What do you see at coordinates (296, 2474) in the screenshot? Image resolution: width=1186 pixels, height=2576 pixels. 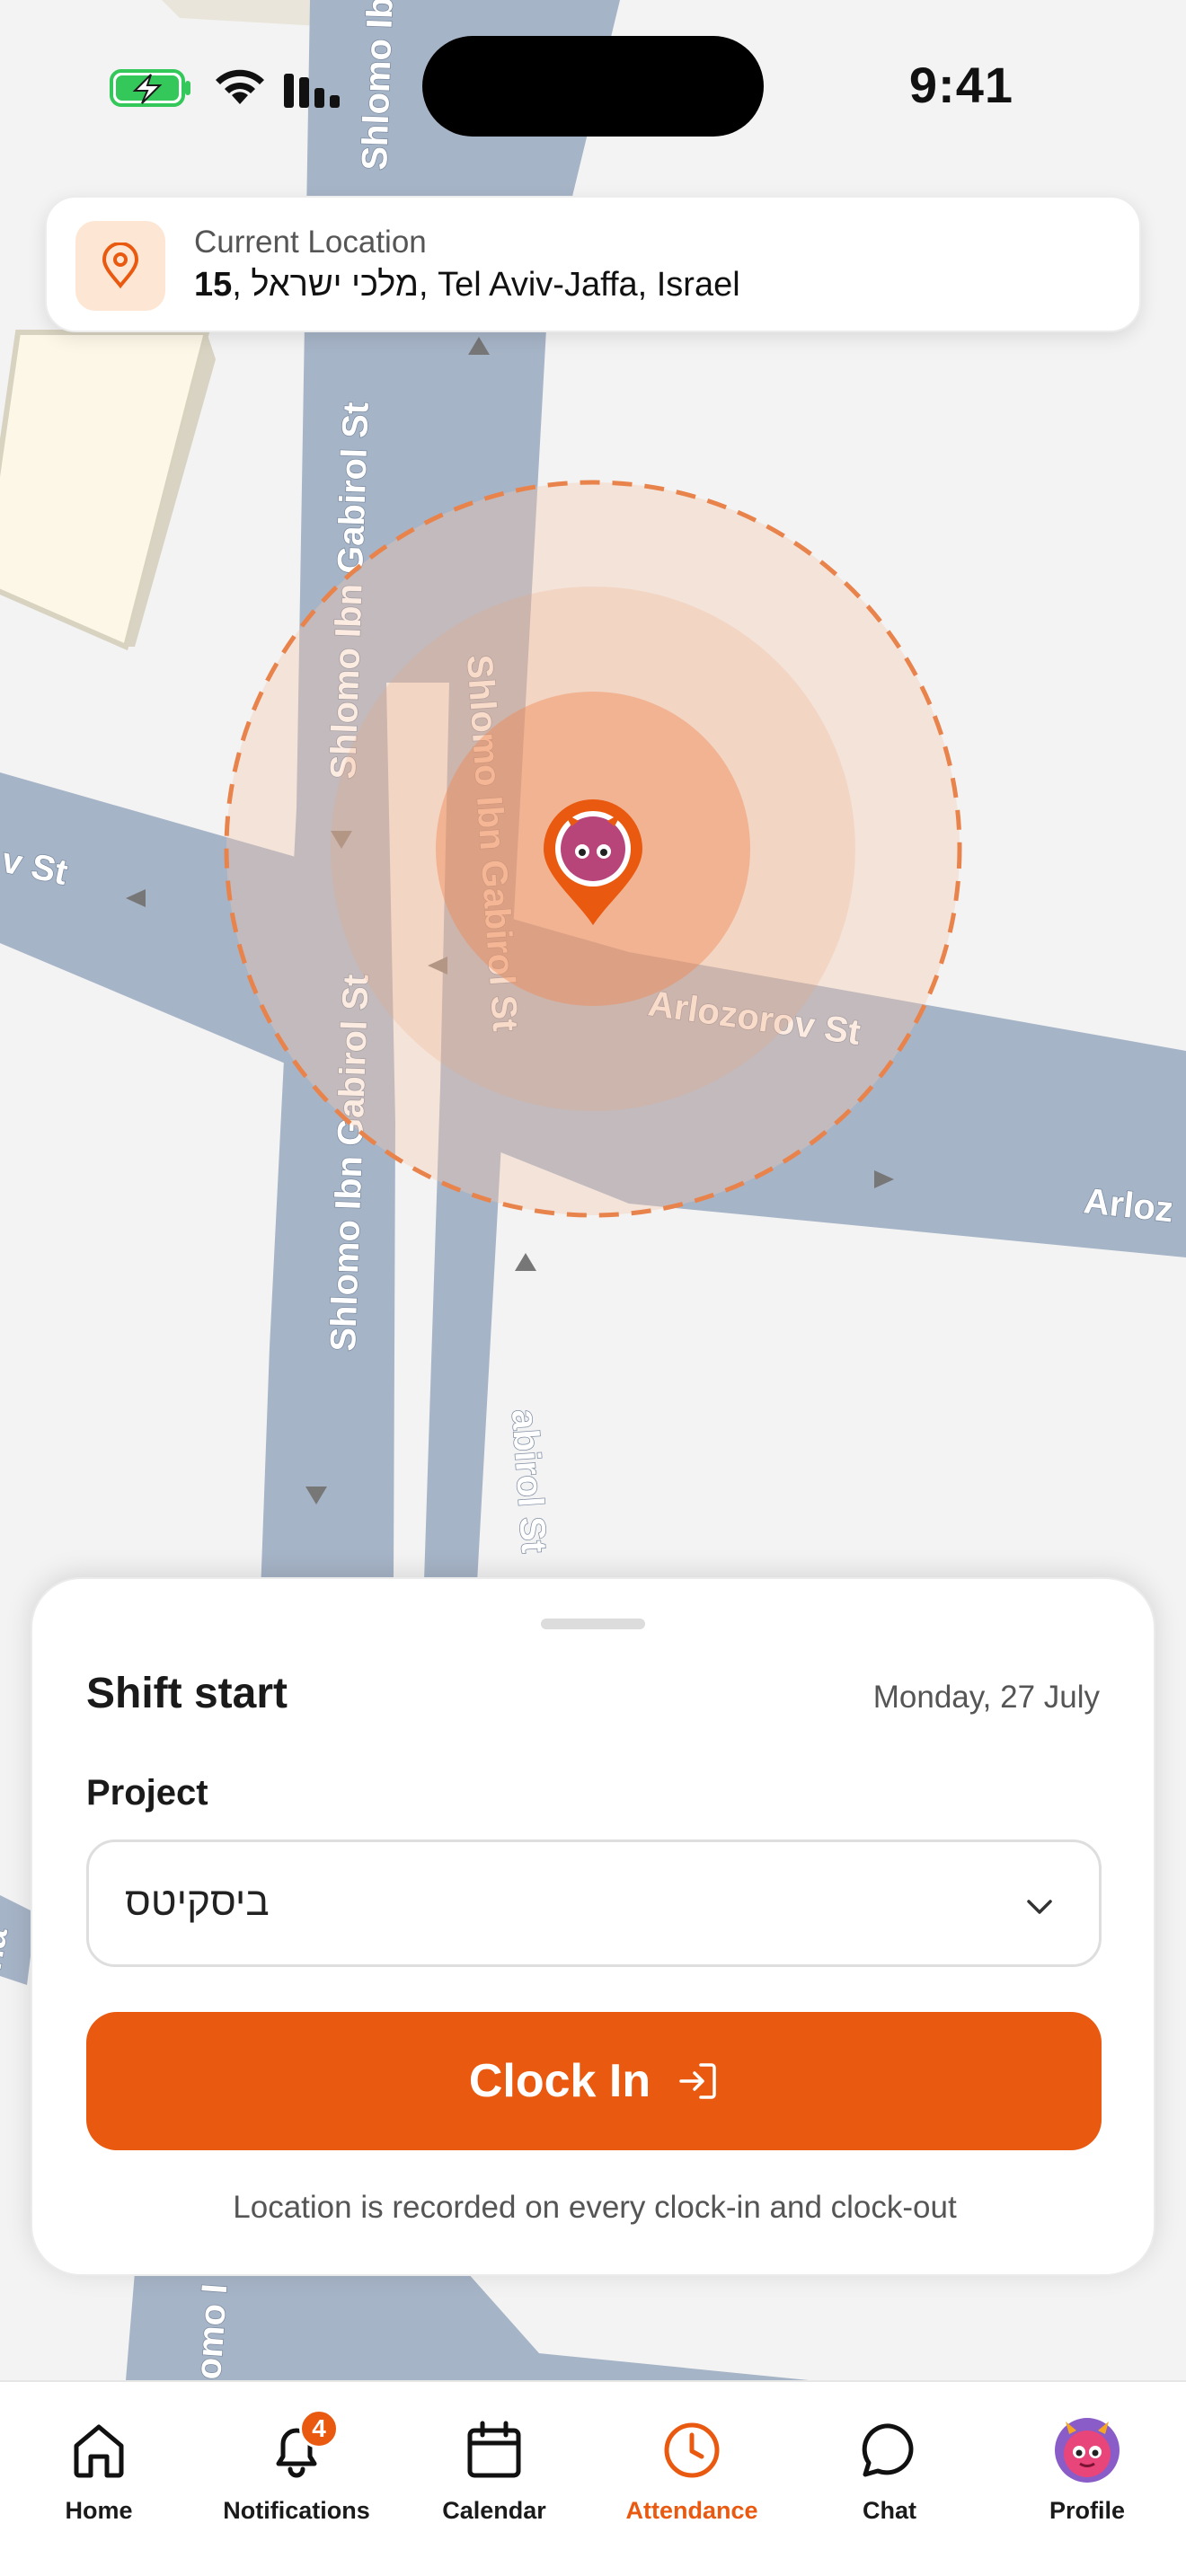 I see `tab-notifications: 4 Notifications` at bounding box center [296, 2474].